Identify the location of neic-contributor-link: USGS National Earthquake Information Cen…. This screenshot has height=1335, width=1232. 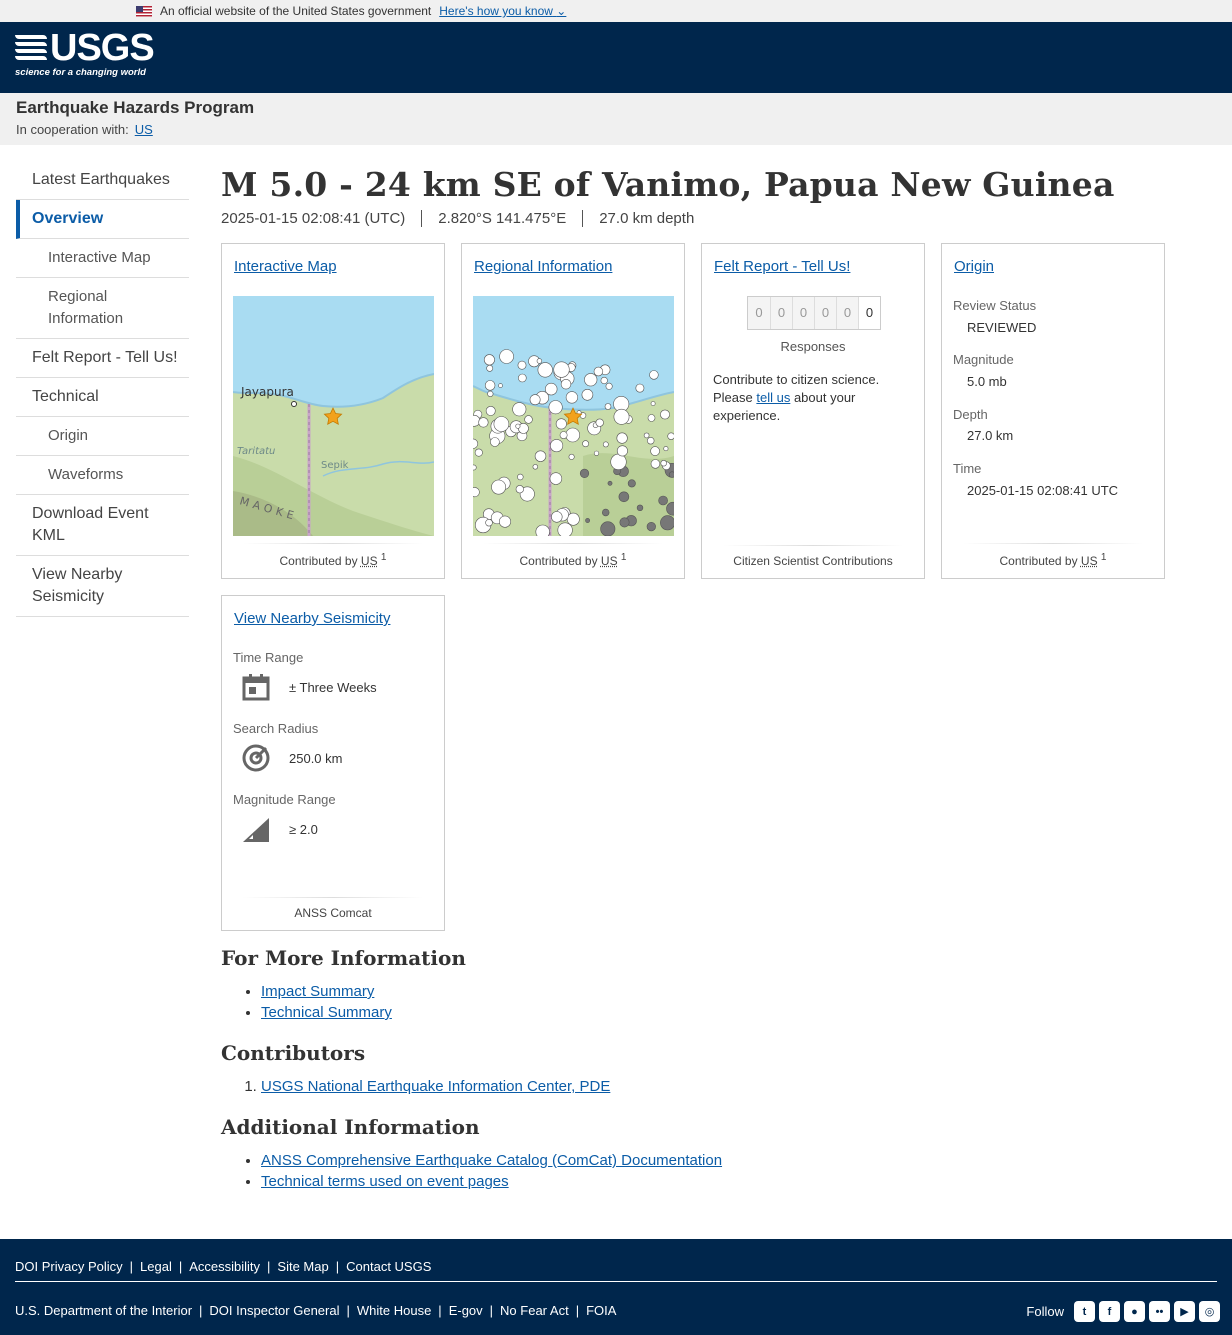
(435, 1086).